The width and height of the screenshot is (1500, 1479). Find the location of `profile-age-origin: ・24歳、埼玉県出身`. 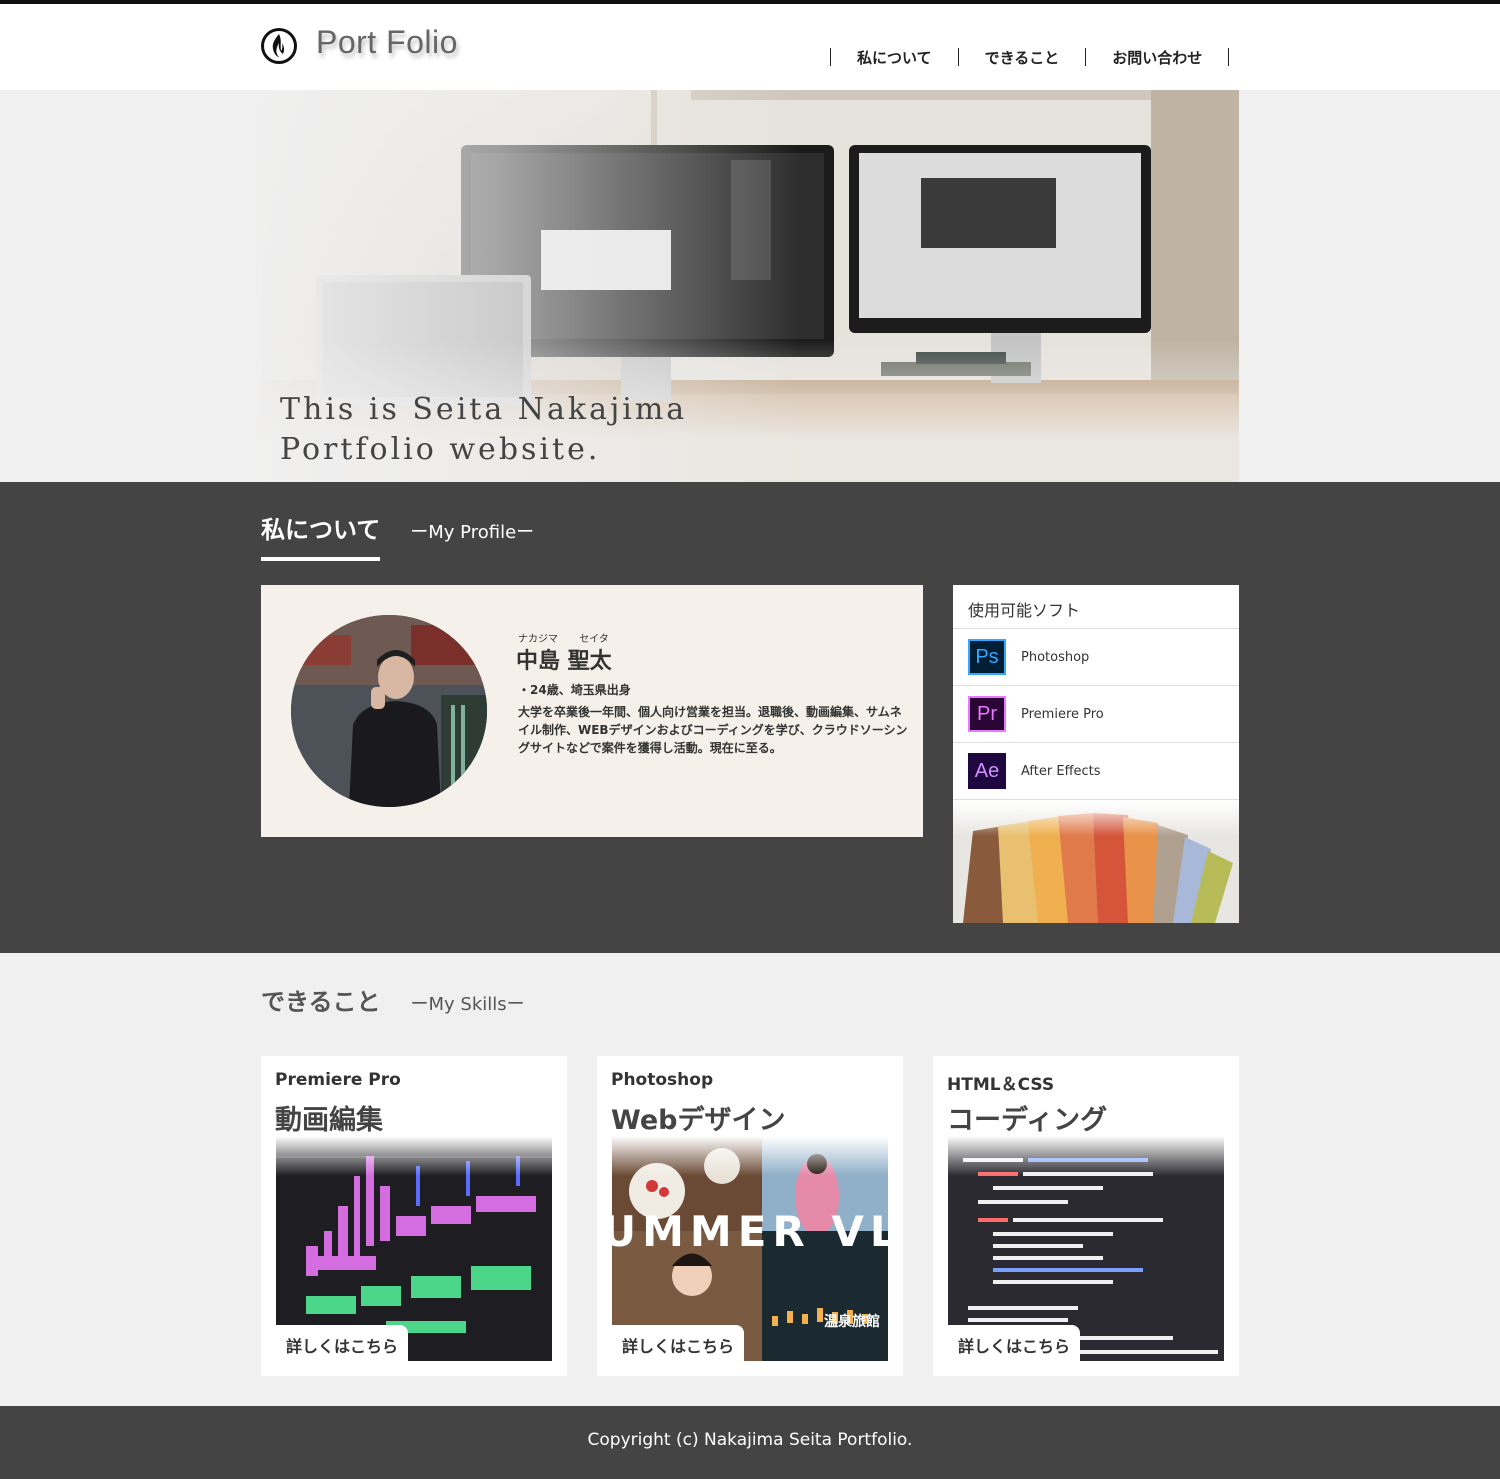

profile-age-origin: ・24歳、埼玉県出身 is located at coordinates (574, 690).